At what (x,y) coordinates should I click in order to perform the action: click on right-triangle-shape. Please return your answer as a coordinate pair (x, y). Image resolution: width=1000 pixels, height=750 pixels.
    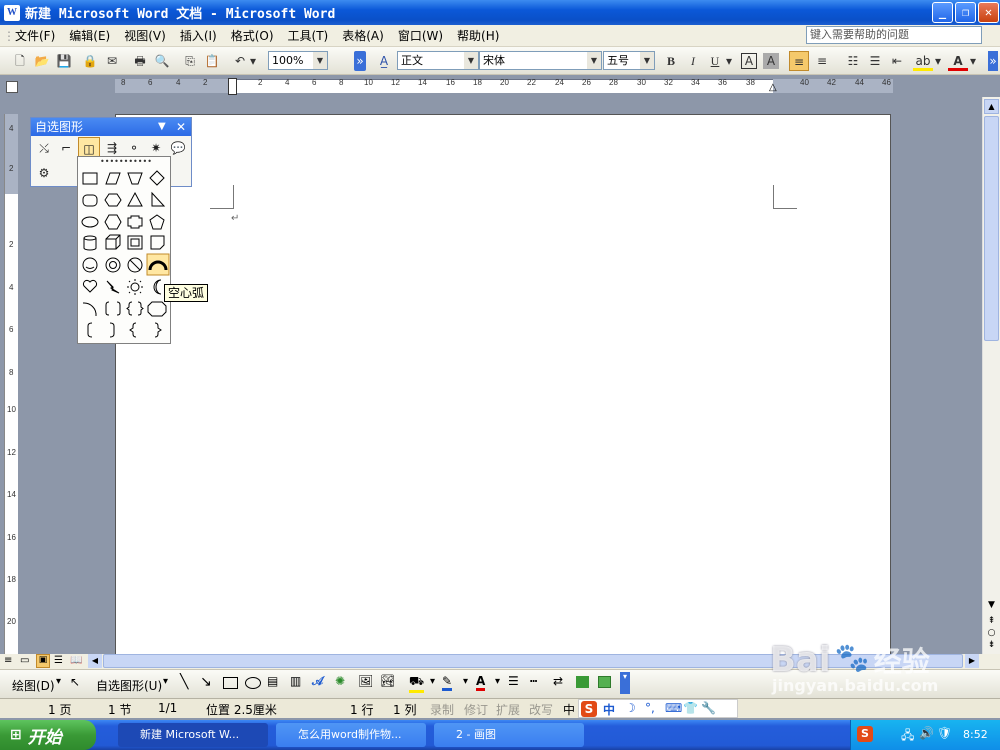
    Looking at the image, I should click on (158, 199).